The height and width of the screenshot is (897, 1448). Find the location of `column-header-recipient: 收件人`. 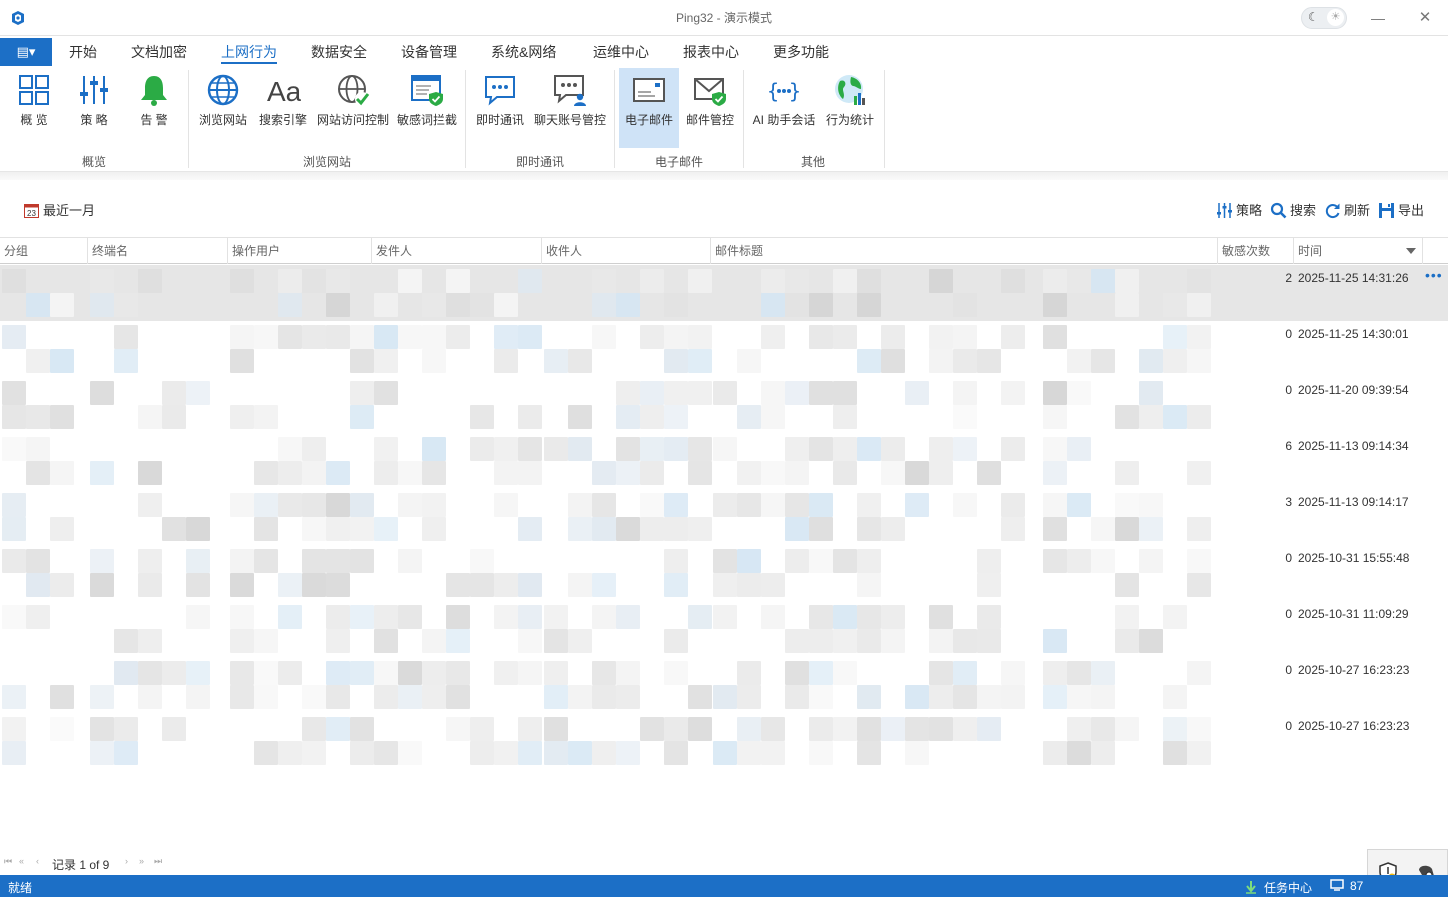

column-header-recipient: 收件人 is located at coordinates (626, 251).